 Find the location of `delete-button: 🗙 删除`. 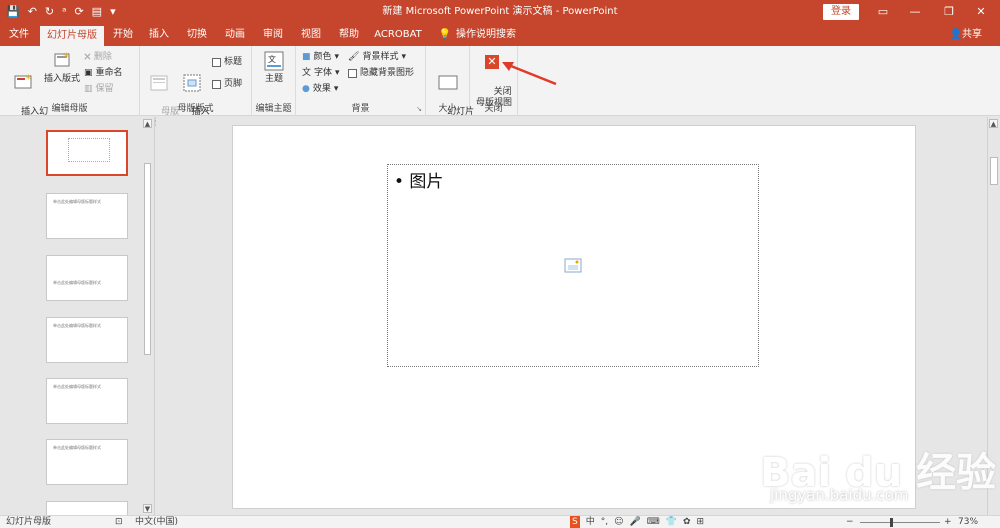

delete-button: 🗙 删除 is located at coordinates (98, 57).